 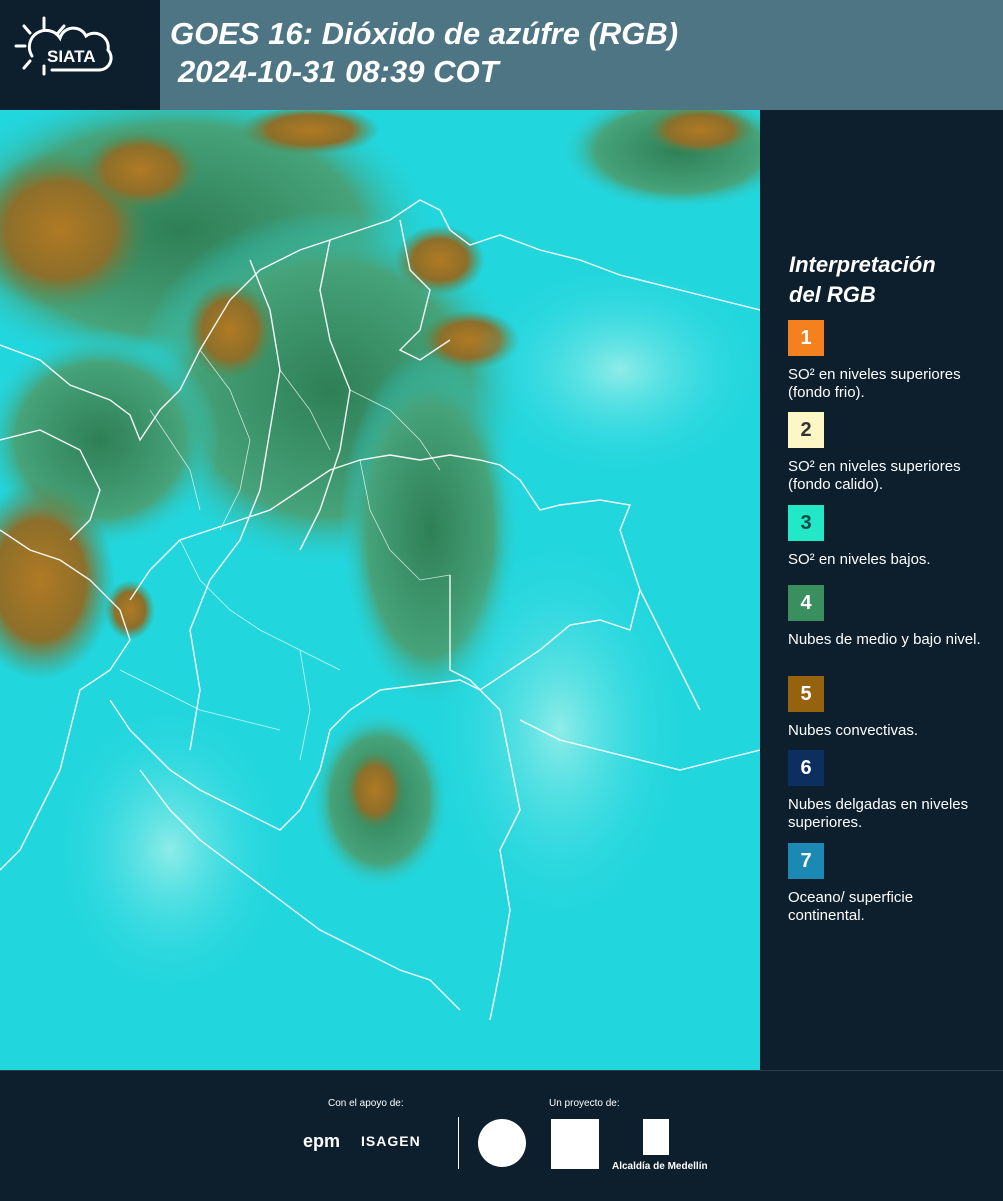 I want to click on medellin-seal-icon, so click(x=502, y=1143).